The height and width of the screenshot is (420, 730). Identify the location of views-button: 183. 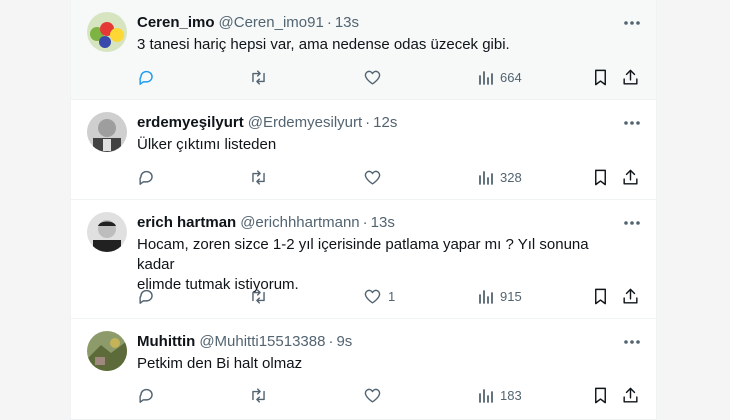
(500, 395).